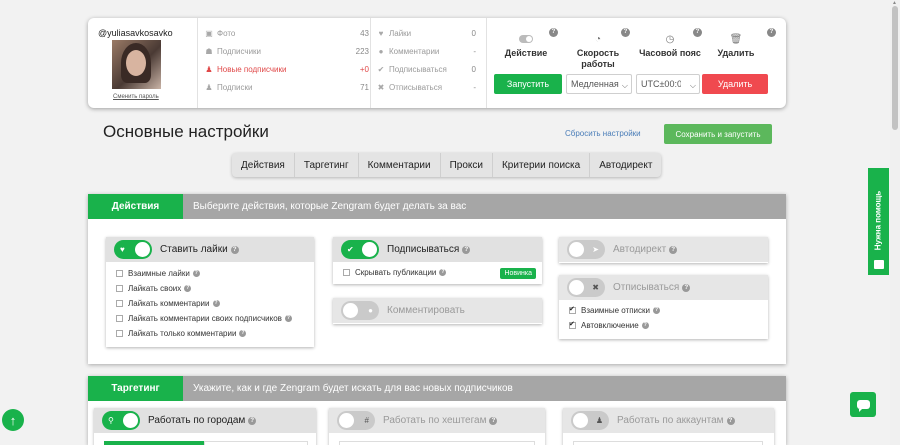 The image size is (900, 445). What do you see at coordinates (526, 42) in the screenshot?
I see `action-column: ? Действие` at bounding box center [526, 42].